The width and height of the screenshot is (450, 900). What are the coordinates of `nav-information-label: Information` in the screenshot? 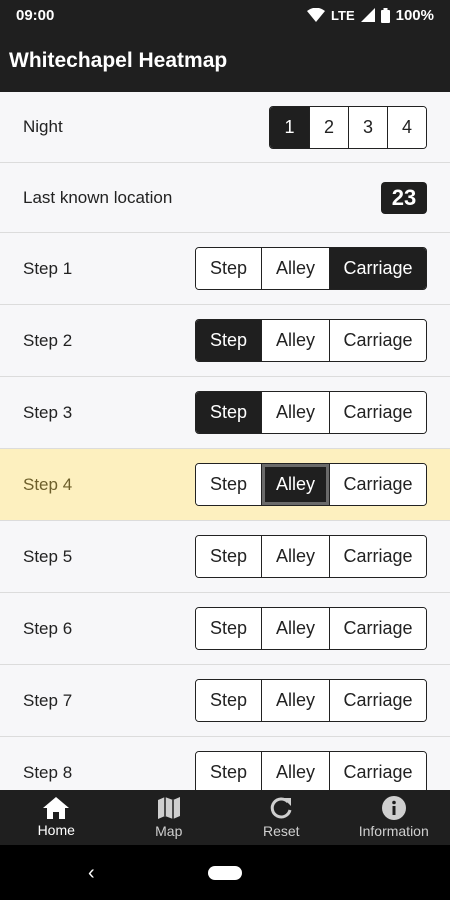 It's located at (393, 831).